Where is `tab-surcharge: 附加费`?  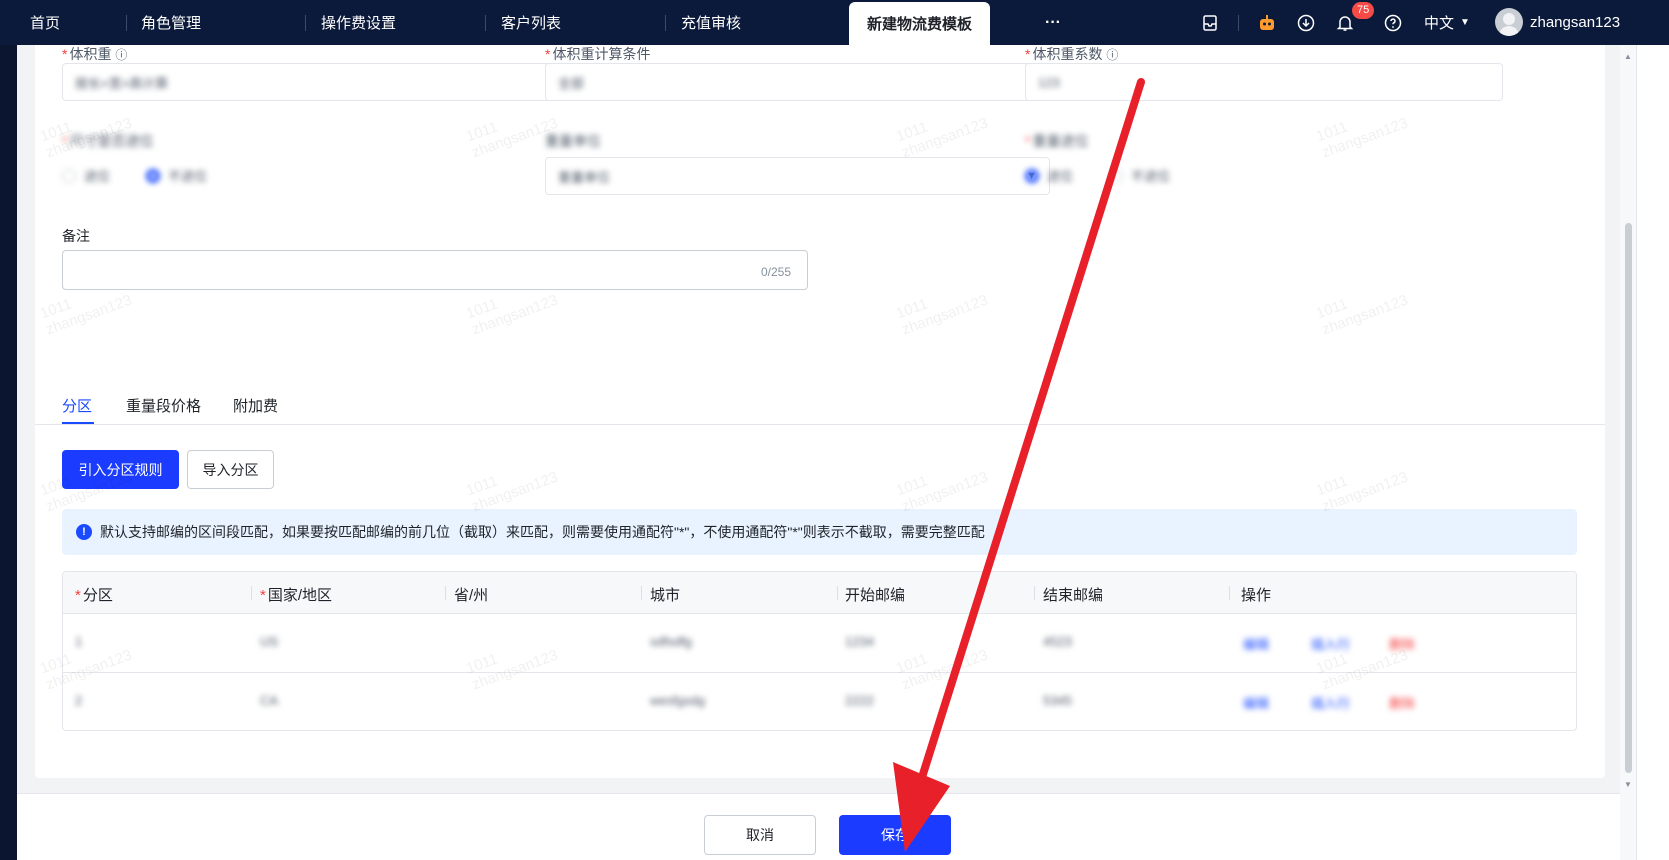 tab-surcharge: 附加费 is located at coordinates (255, 405).